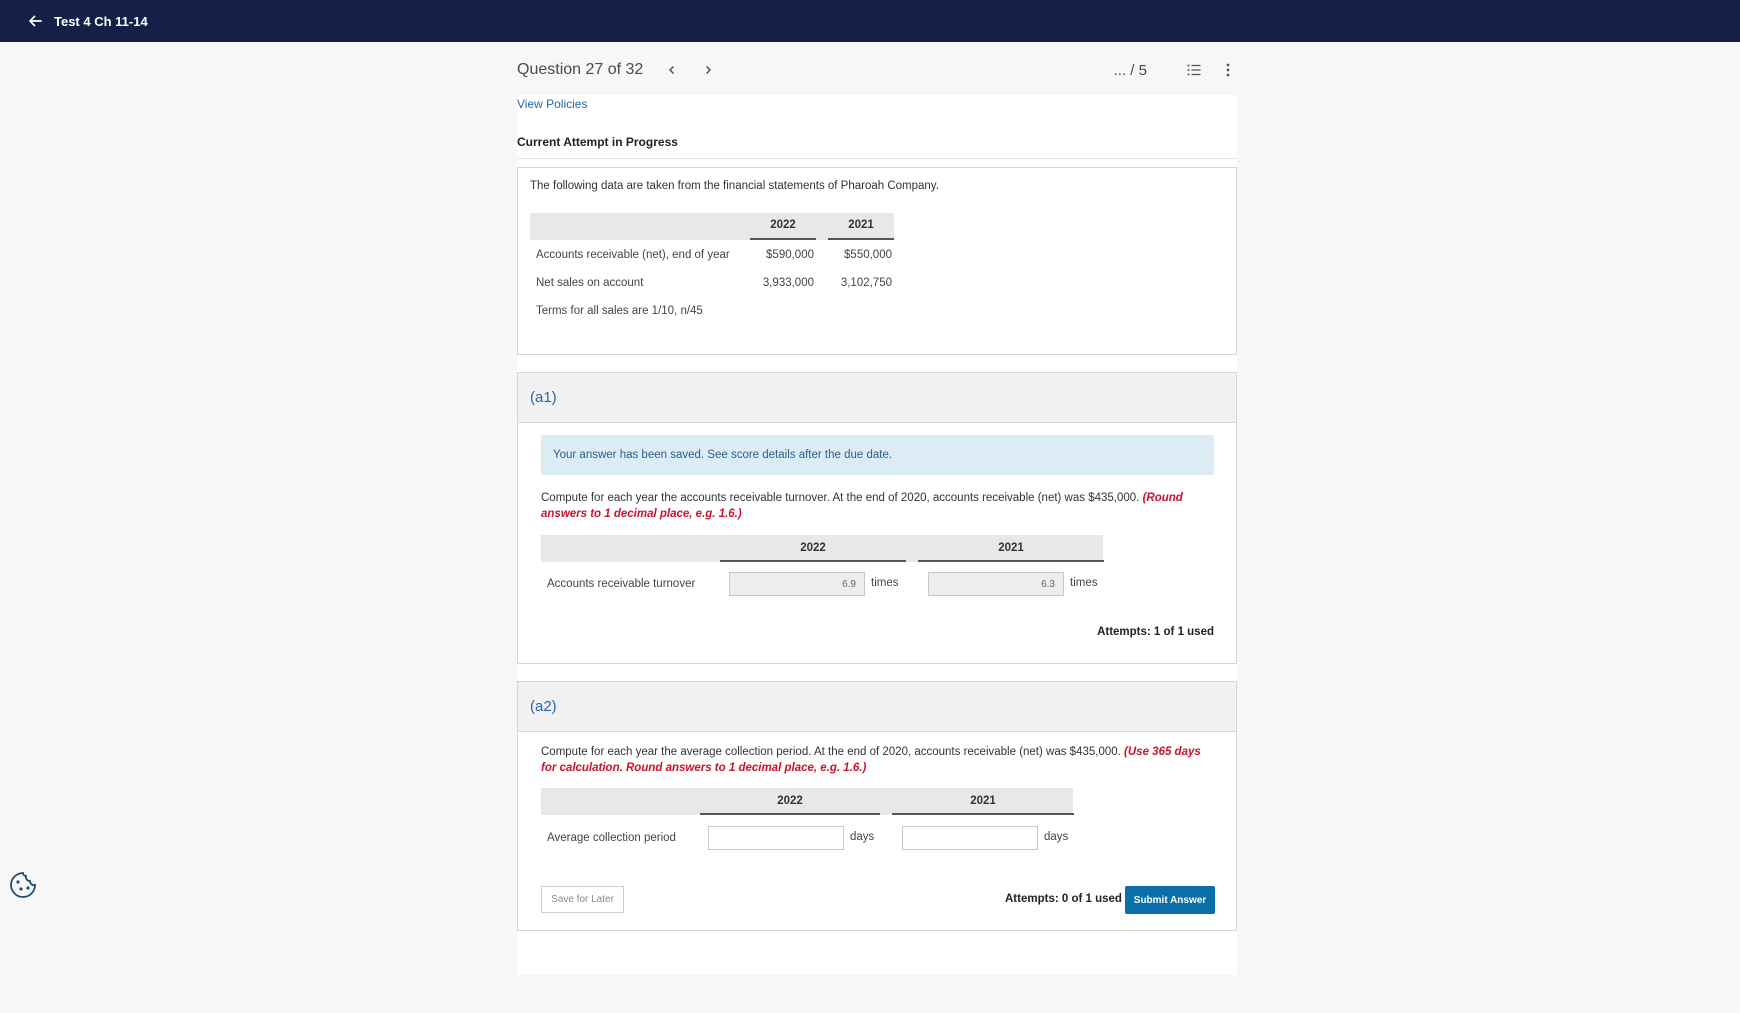 This screenshot has width=1740, height=1013. I want to click on part-a1-header: (a1), so click(877, 398).